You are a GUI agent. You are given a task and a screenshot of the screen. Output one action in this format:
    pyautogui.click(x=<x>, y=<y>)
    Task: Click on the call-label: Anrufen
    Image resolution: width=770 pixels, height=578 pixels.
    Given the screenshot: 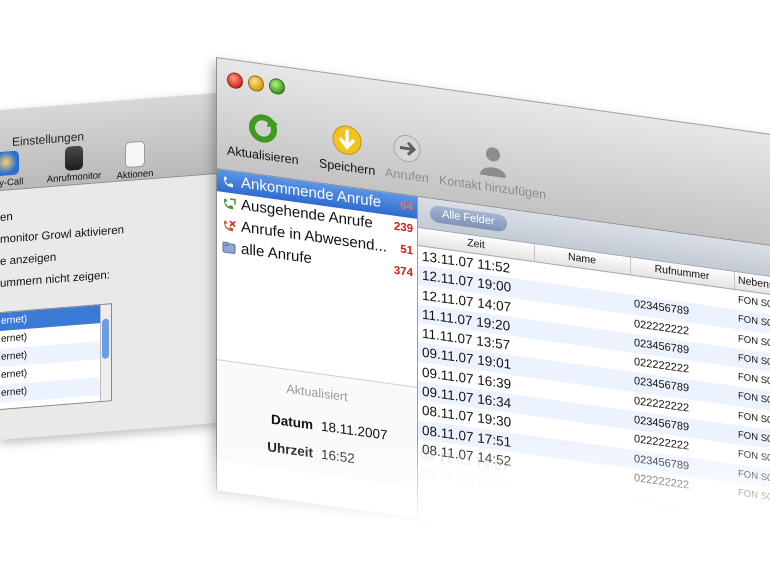 What is the action you would take?
    pyautogui.click(x=407, y=175)
    